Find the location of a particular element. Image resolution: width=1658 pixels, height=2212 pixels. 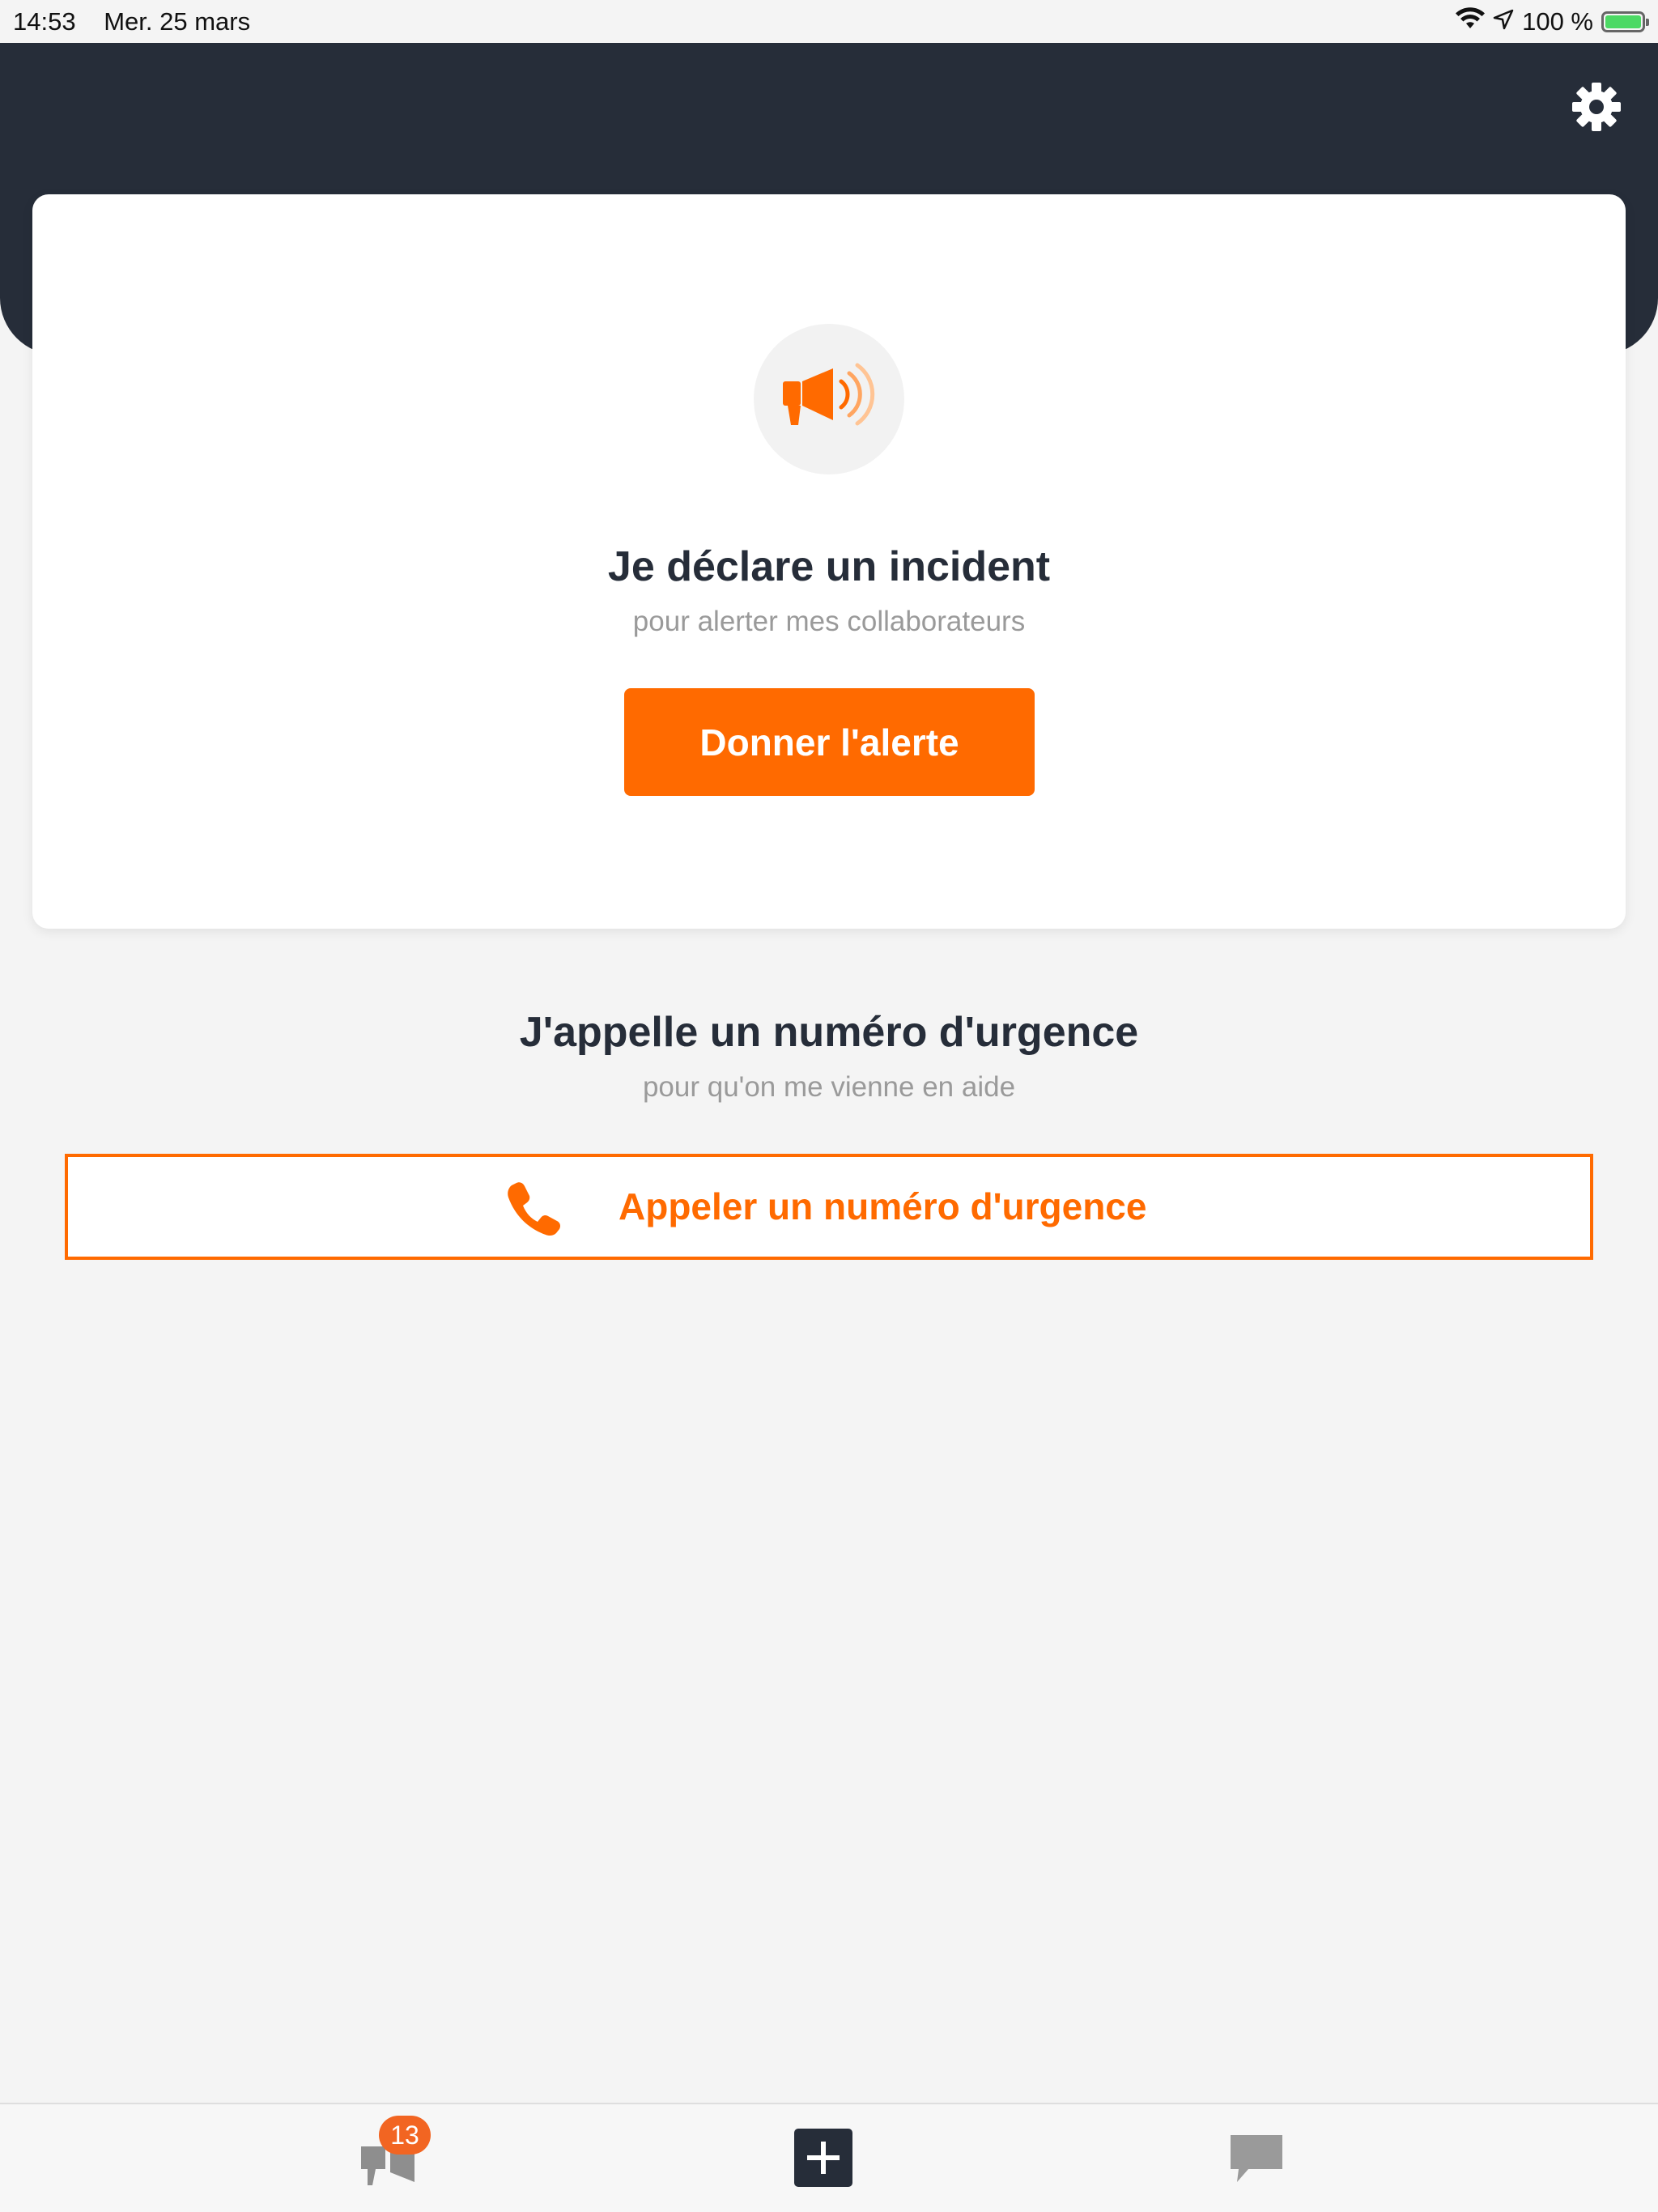

tab-new is located at coordinates (823, 2158).